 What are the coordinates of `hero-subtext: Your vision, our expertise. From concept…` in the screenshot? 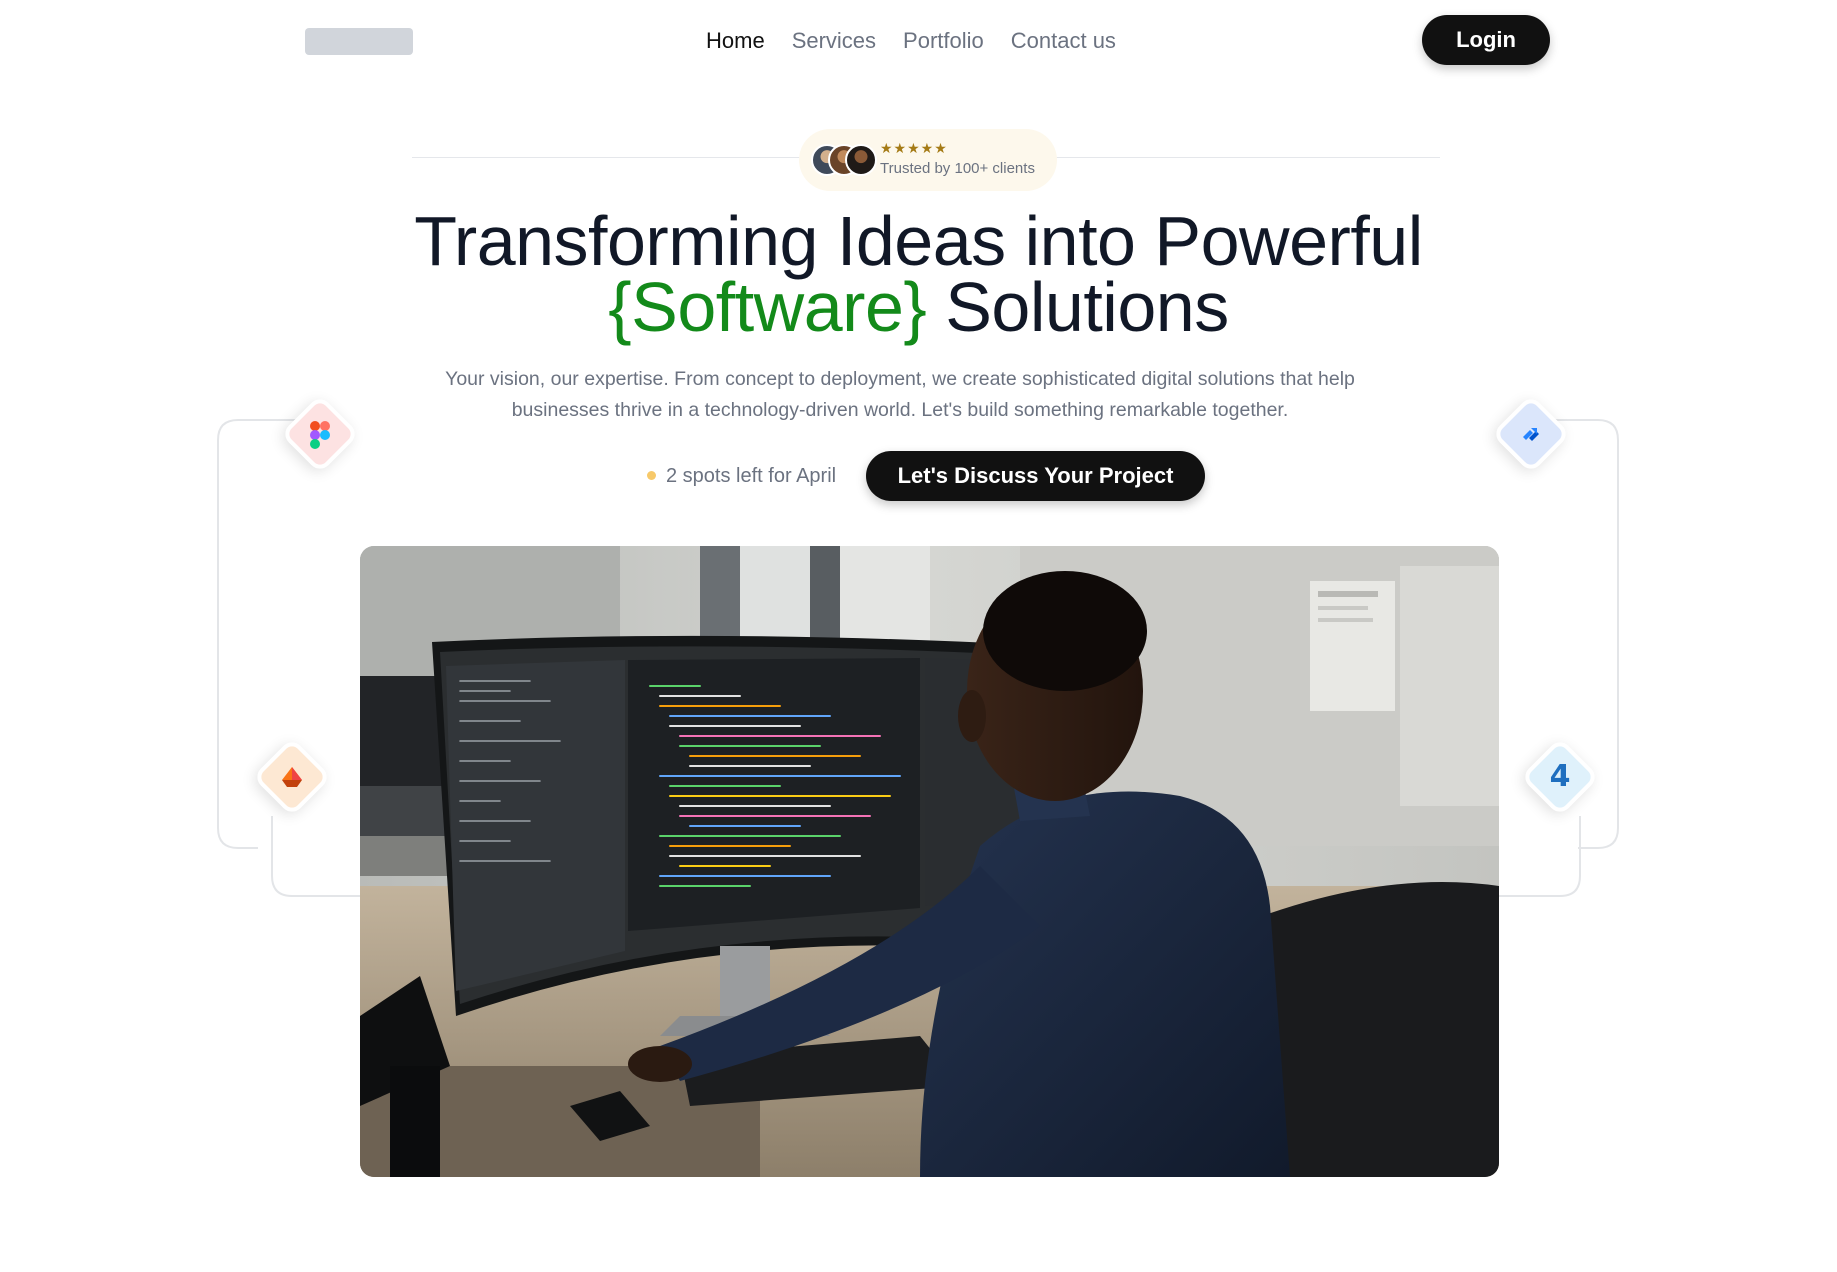 It's located at (900, 394).